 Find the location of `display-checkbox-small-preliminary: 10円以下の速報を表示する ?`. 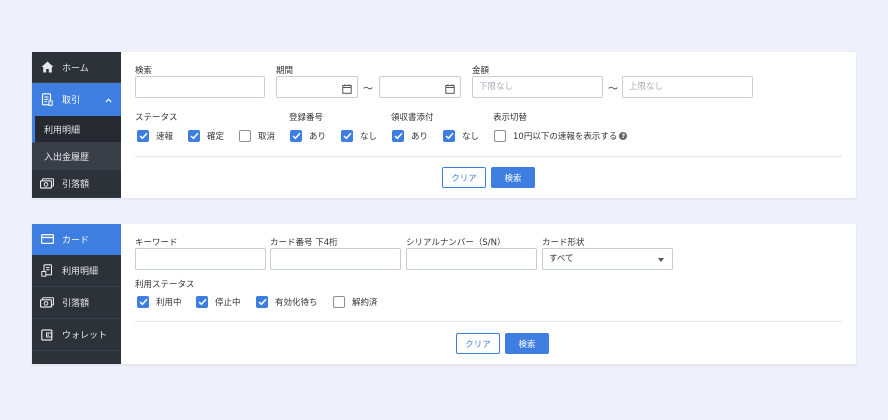

display-checkbox-small-preliminary: 10円以下の速報を表示する ? is located at coordinates (561, 136).